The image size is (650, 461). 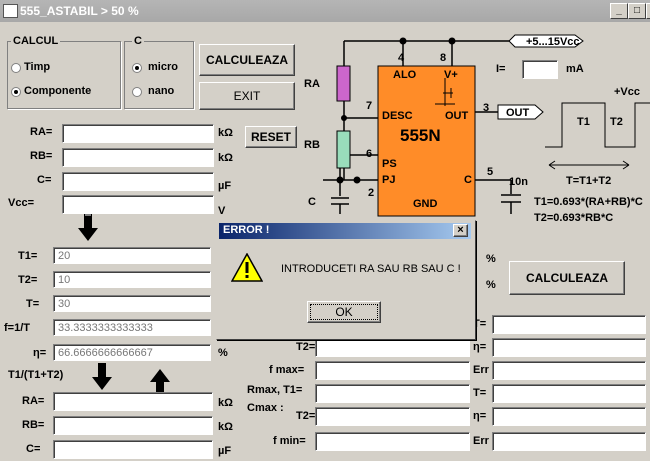 What do you see at coordinates (33, 449) in the screenshot?
I see `c-bottom-label: C=` at bounding box center [33, 449].